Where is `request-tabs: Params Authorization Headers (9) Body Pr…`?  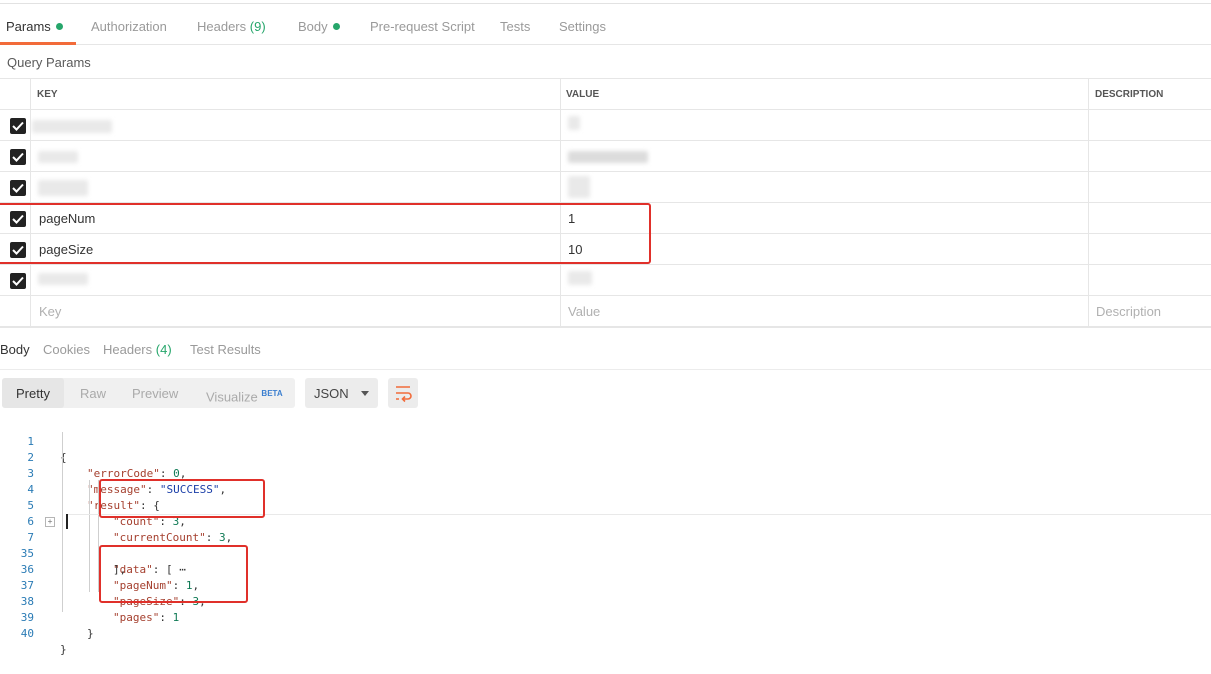 request-tabs: Params Authorization Headers (9) Body Pr… is located at coordinates (605, 24).